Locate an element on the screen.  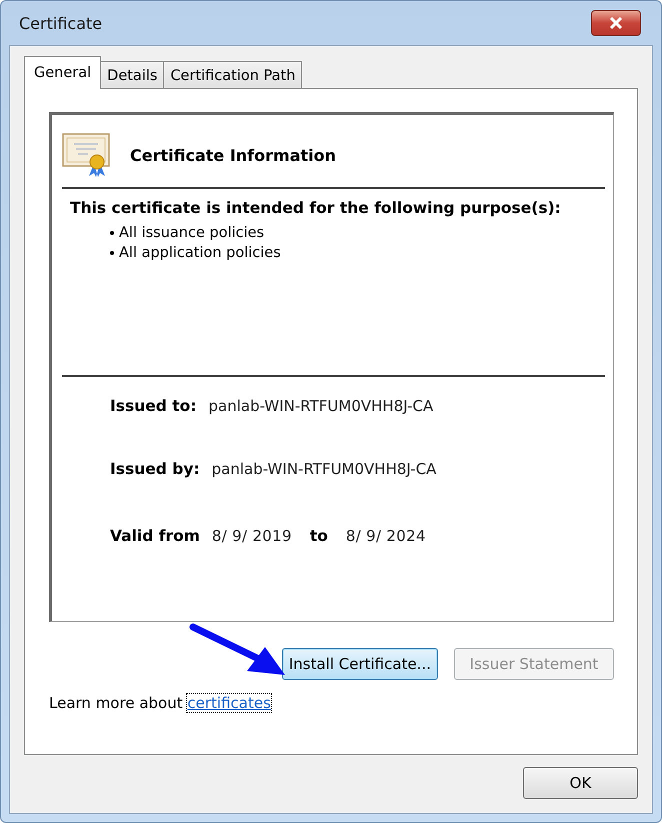
field-value: 8/ 9/ 2024 is located at coordinates (386, 535).